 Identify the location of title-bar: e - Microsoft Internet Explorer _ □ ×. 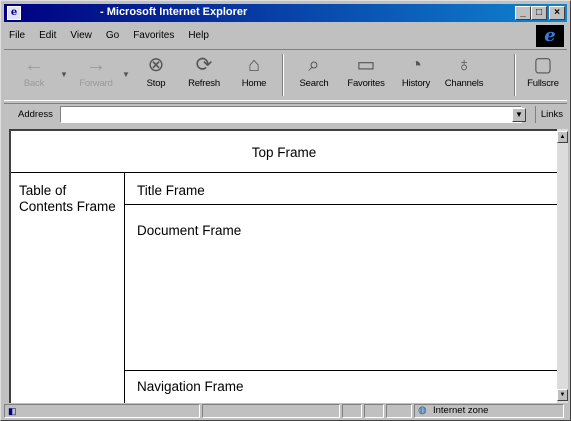
(285, 13).